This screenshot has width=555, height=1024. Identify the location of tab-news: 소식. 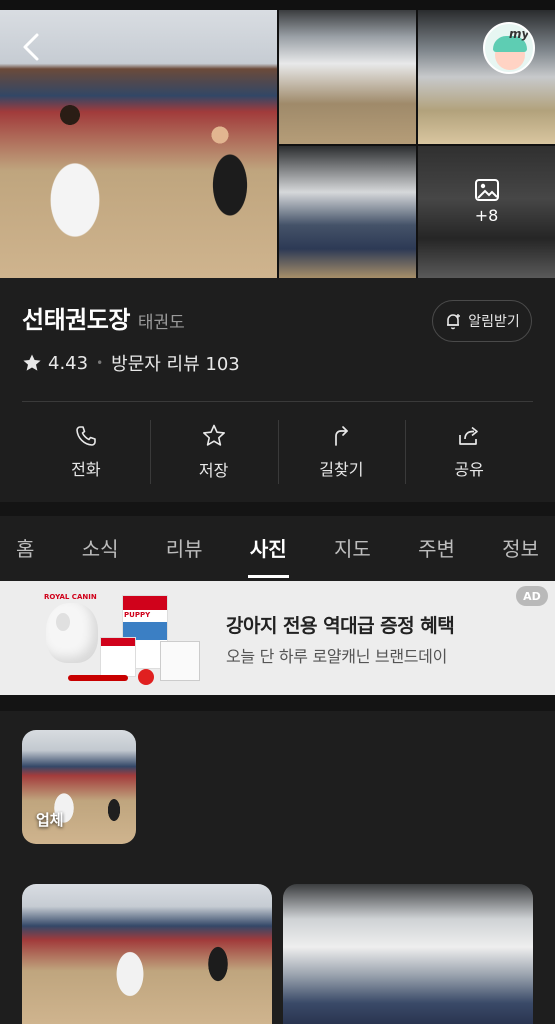
(100, 547).